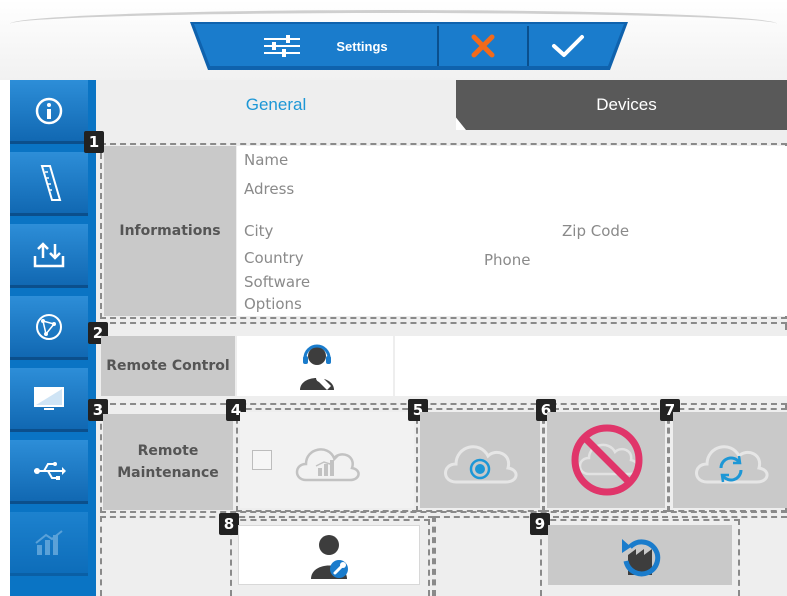  I want to click on tab-general: General, so click(276, 105).